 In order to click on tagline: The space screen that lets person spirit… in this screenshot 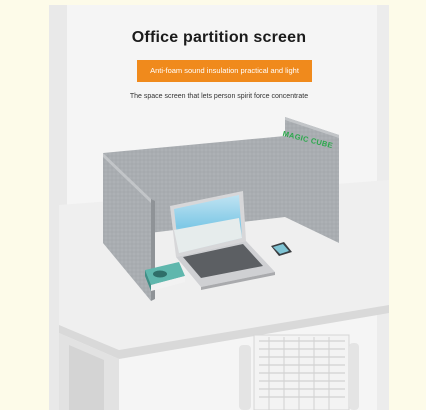, I will do `click(219, 96)`.